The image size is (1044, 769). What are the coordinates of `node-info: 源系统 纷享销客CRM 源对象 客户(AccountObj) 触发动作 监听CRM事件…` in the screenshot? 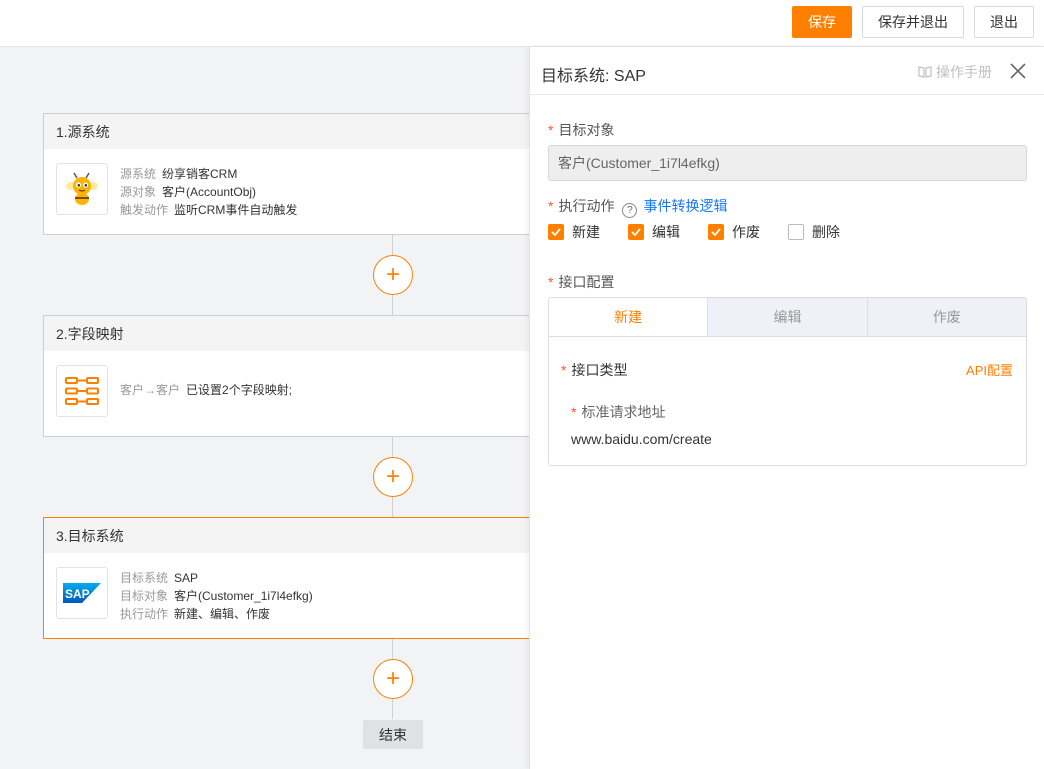 It's located at (208, 192).